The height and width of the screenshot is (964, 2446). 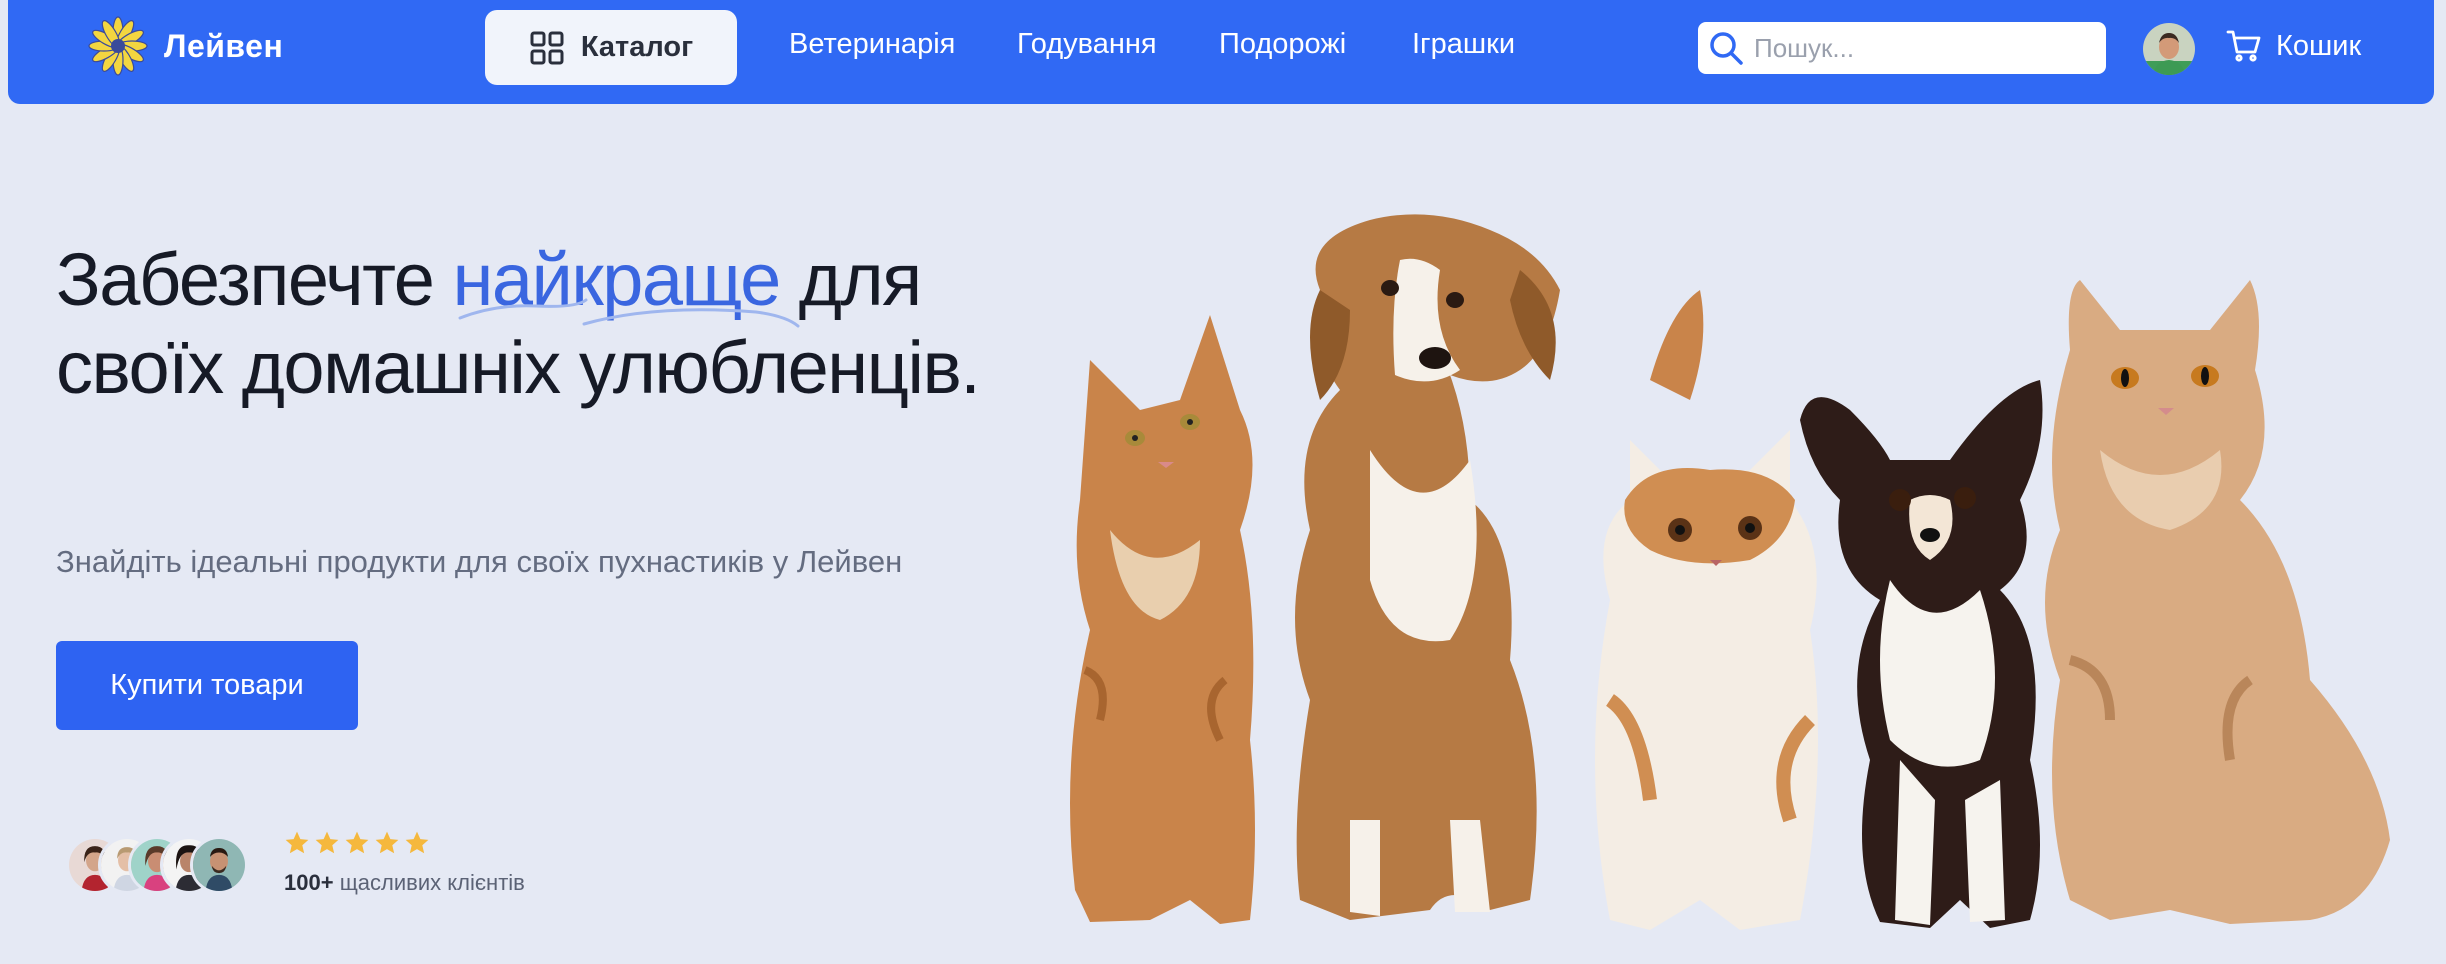 What do you see at coordinates (118, 46) in the screenshot?
I see `sunflower-icon` at bounding box center [118, 46].